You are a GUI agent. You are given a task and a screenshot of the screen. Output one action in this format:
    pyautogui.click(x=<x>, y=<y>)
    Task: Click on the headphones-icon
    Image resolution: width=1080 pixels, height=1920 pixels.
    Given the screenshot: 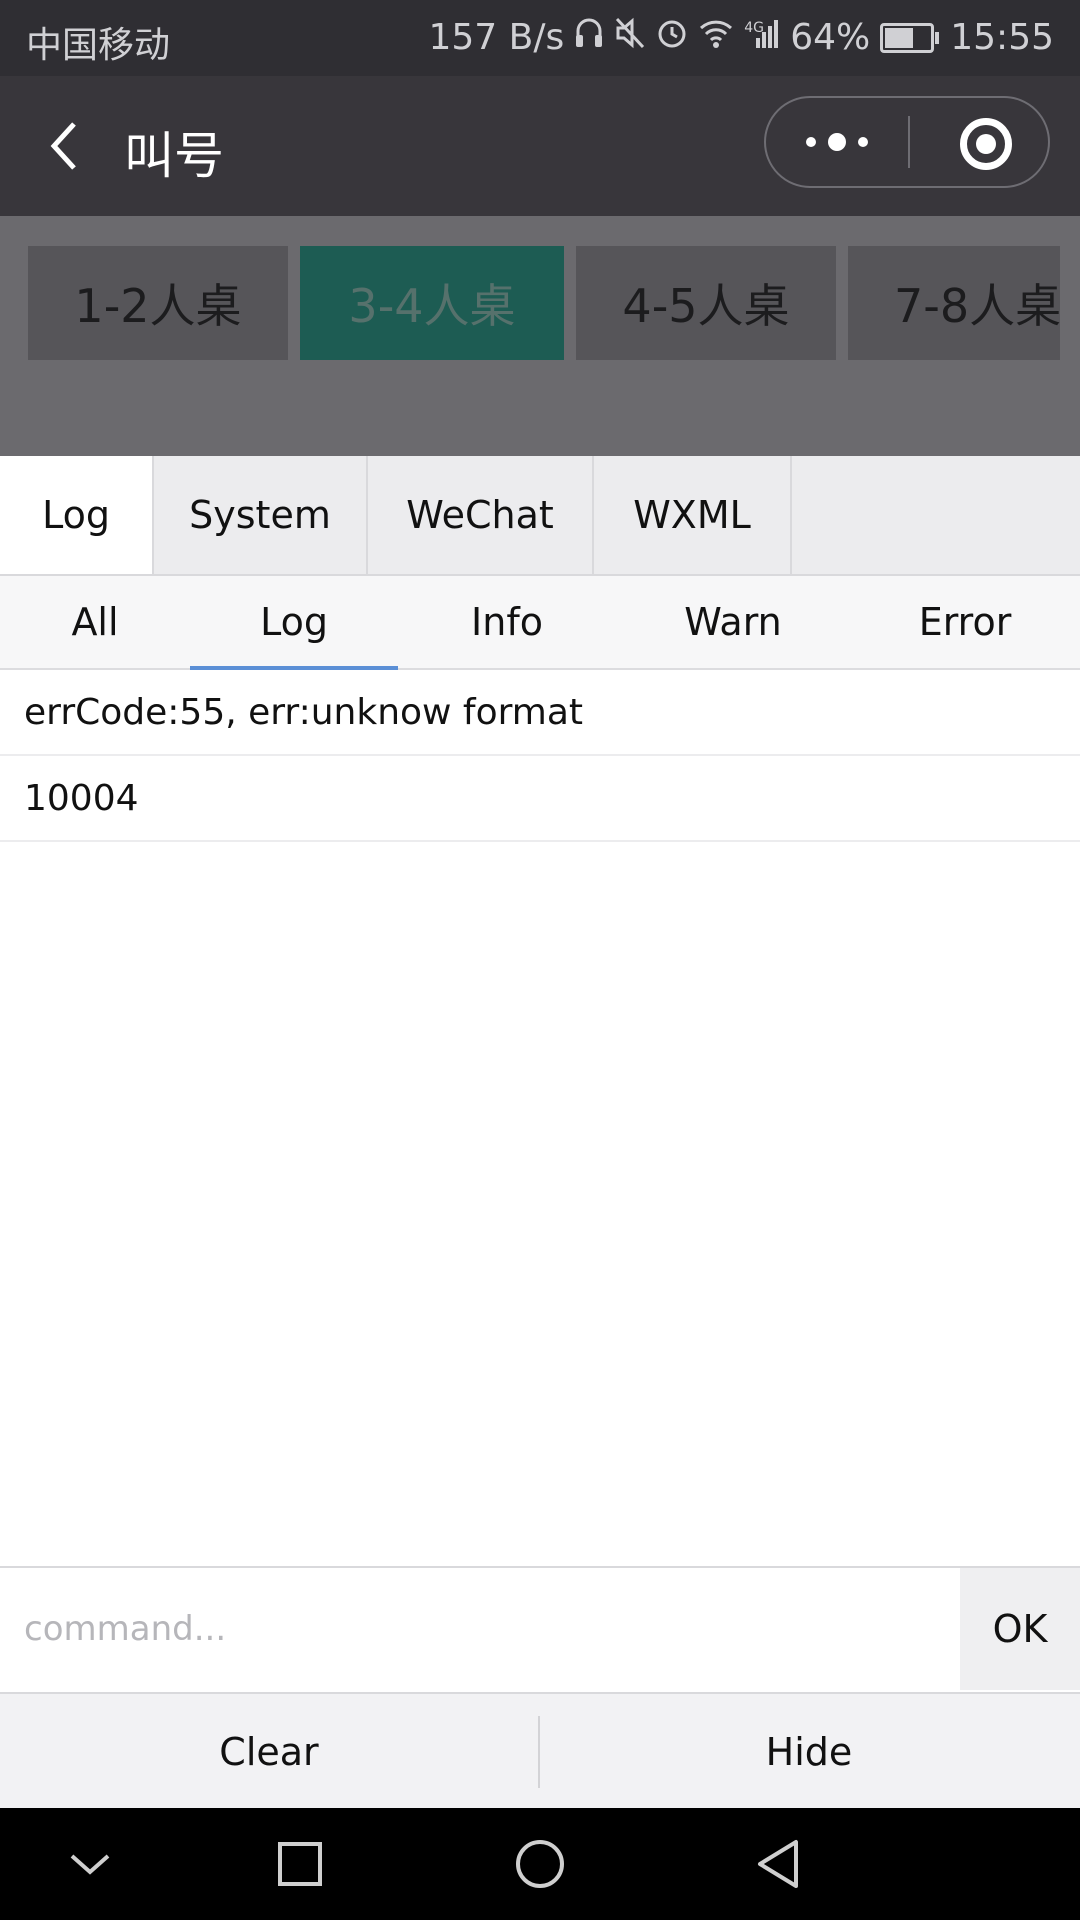 What is the action you would take?
    pyautogui.click(x=589, y=37)
    